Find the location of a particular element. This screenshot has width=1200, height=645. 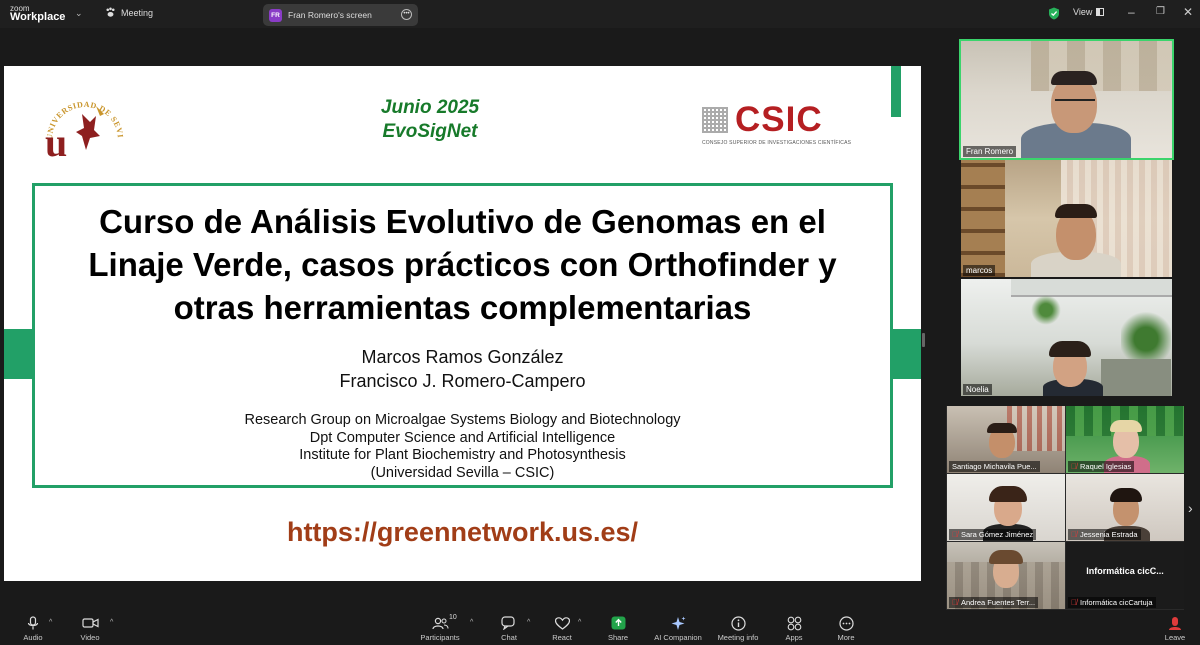

participants-button: Participants is located at coordinates (440, 628).